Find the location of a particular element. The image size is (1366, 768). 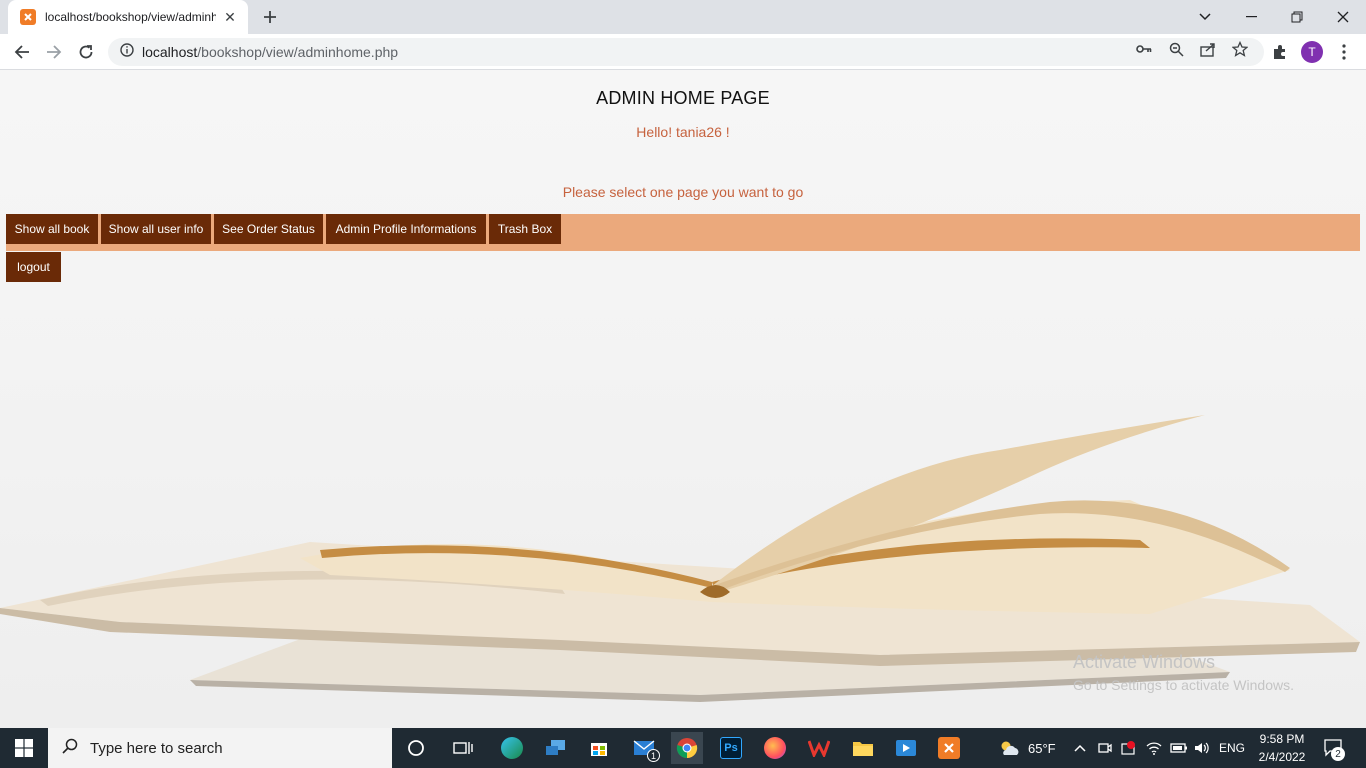

network-app-icon is located at coordinates (556, 748).